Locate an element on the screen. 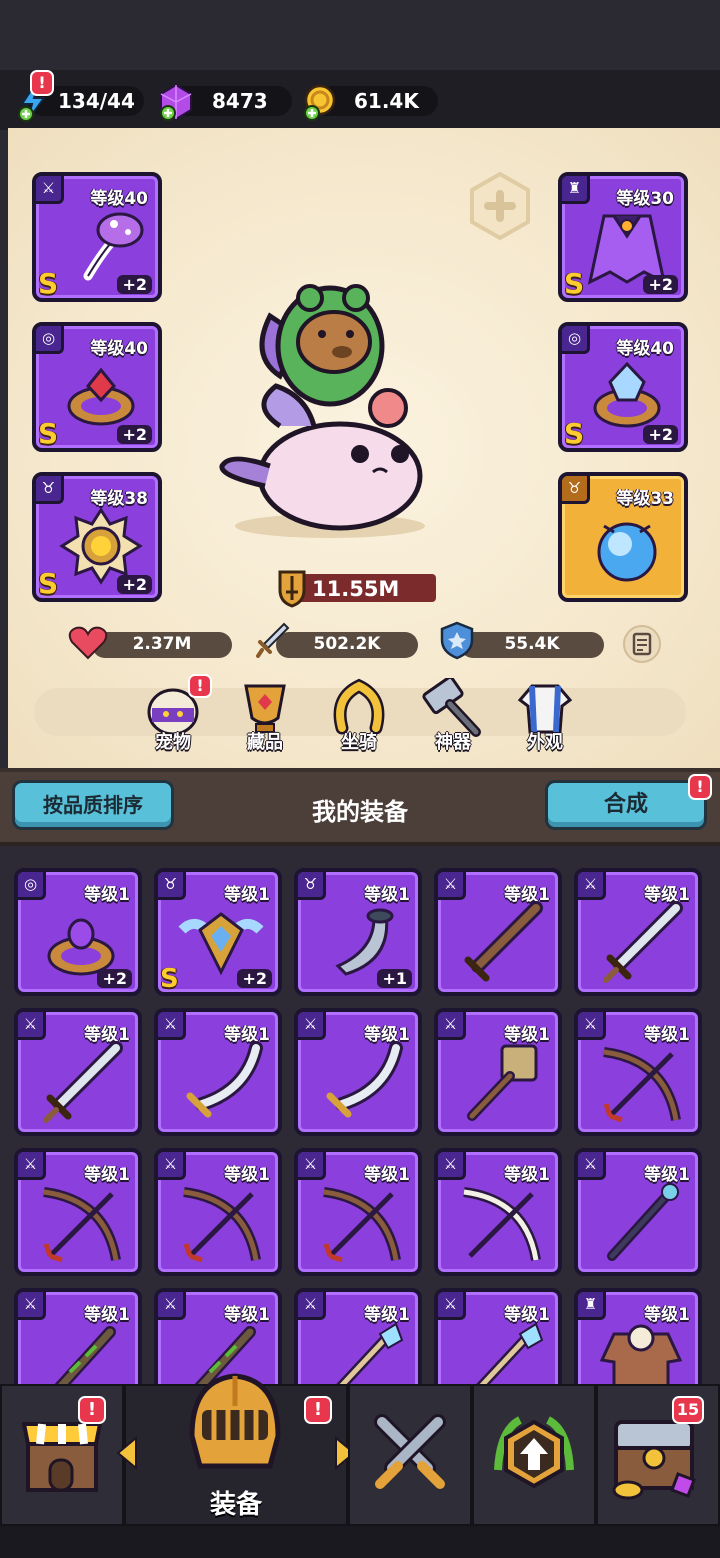  menu-label: 坐骑 is located at coordinates (359, 742).